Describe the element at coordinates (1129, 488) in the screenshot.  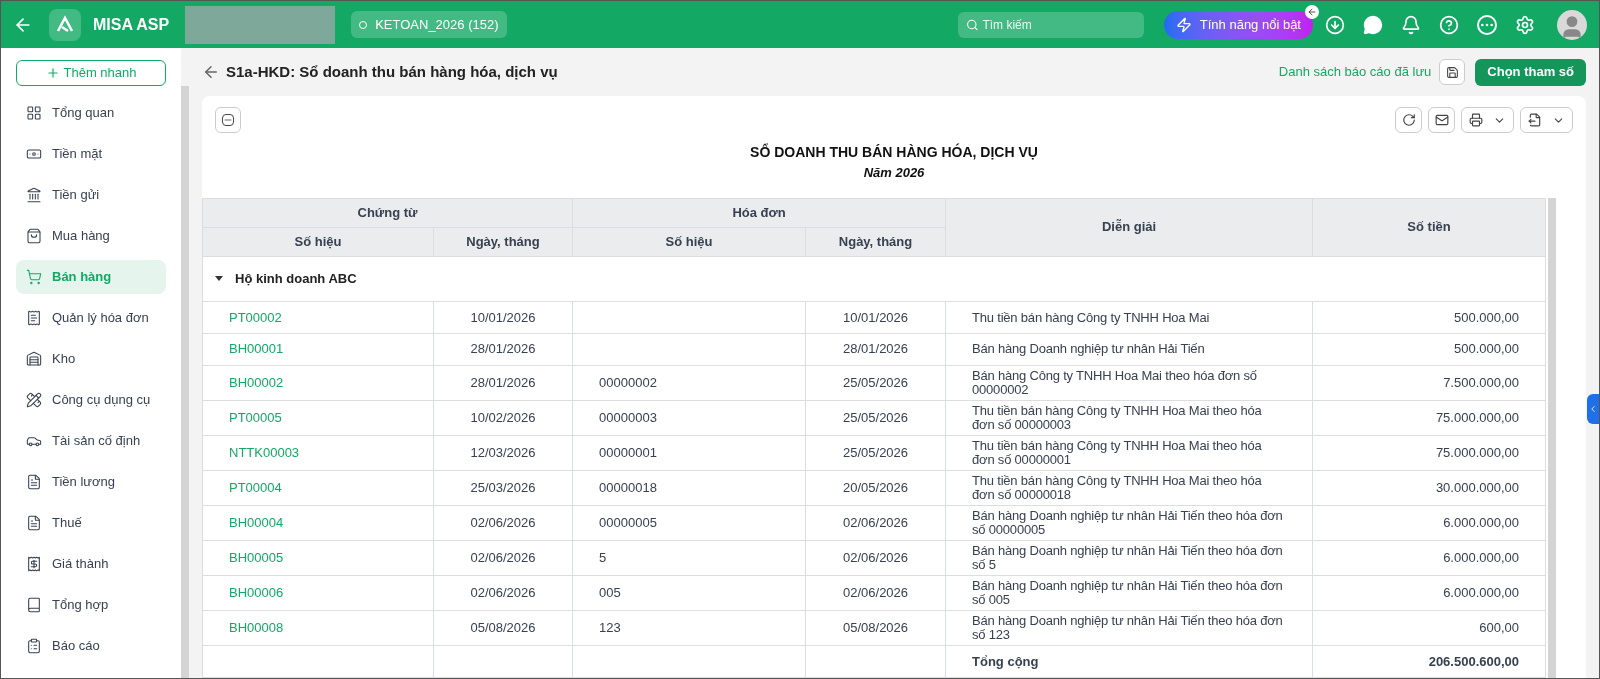
I see `table-cell: Thu tiền bán hàng Công ty TNHH Hoa Mai theo hóa đơn số 00000018` at that location.